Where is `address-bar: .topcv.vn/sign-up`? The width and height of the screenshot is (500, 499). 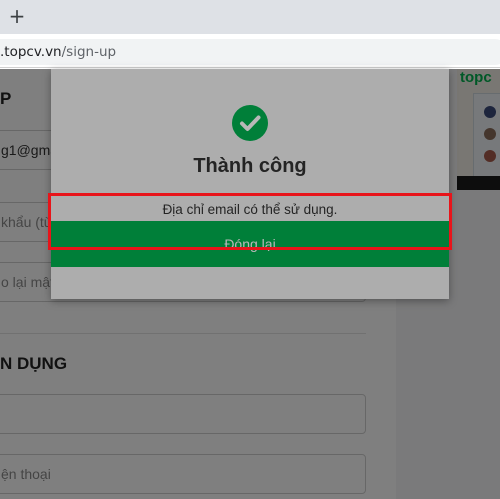 address-bar: .topcv.vn/sign-up is located at coordinates (250, 52).